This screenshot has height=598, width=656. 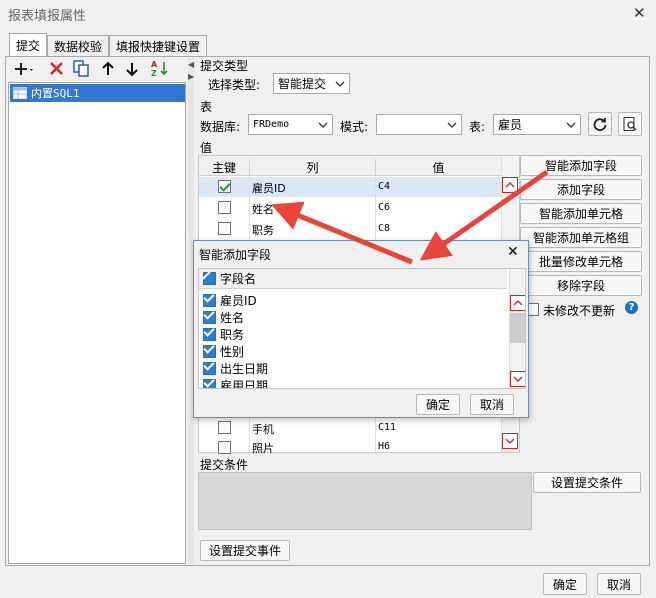 I want to click on annotation-arrows, so click(x=410, y=217).